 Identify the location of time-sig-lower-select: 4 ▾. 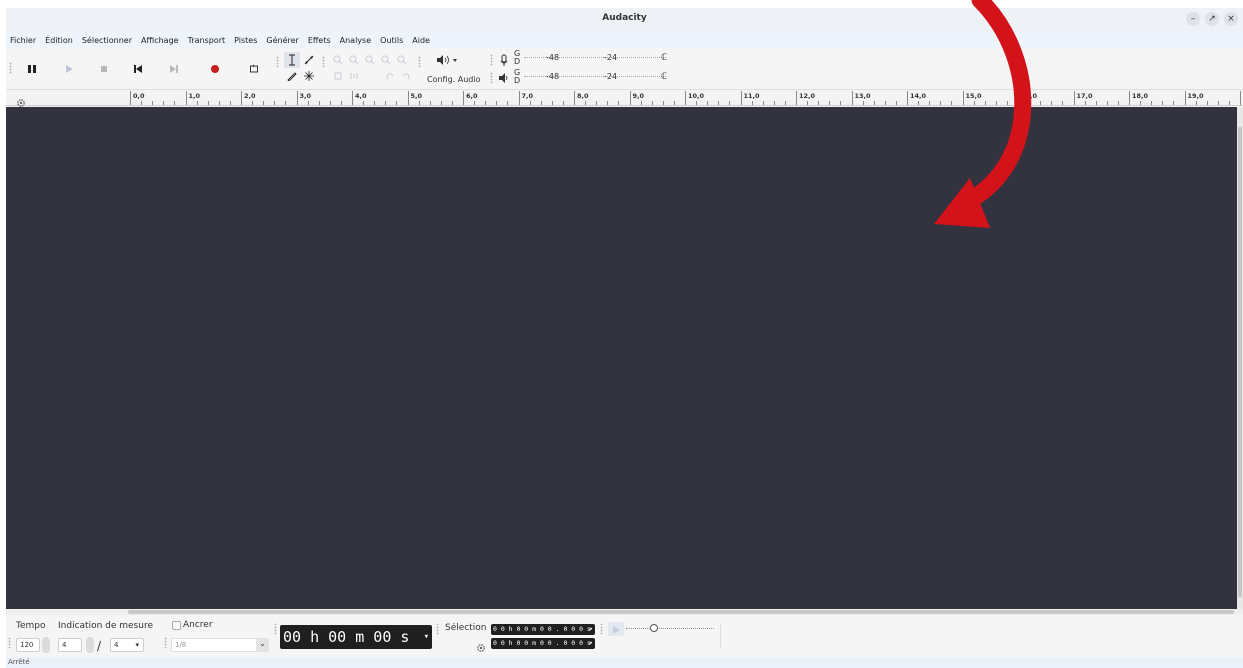
(127, 645).